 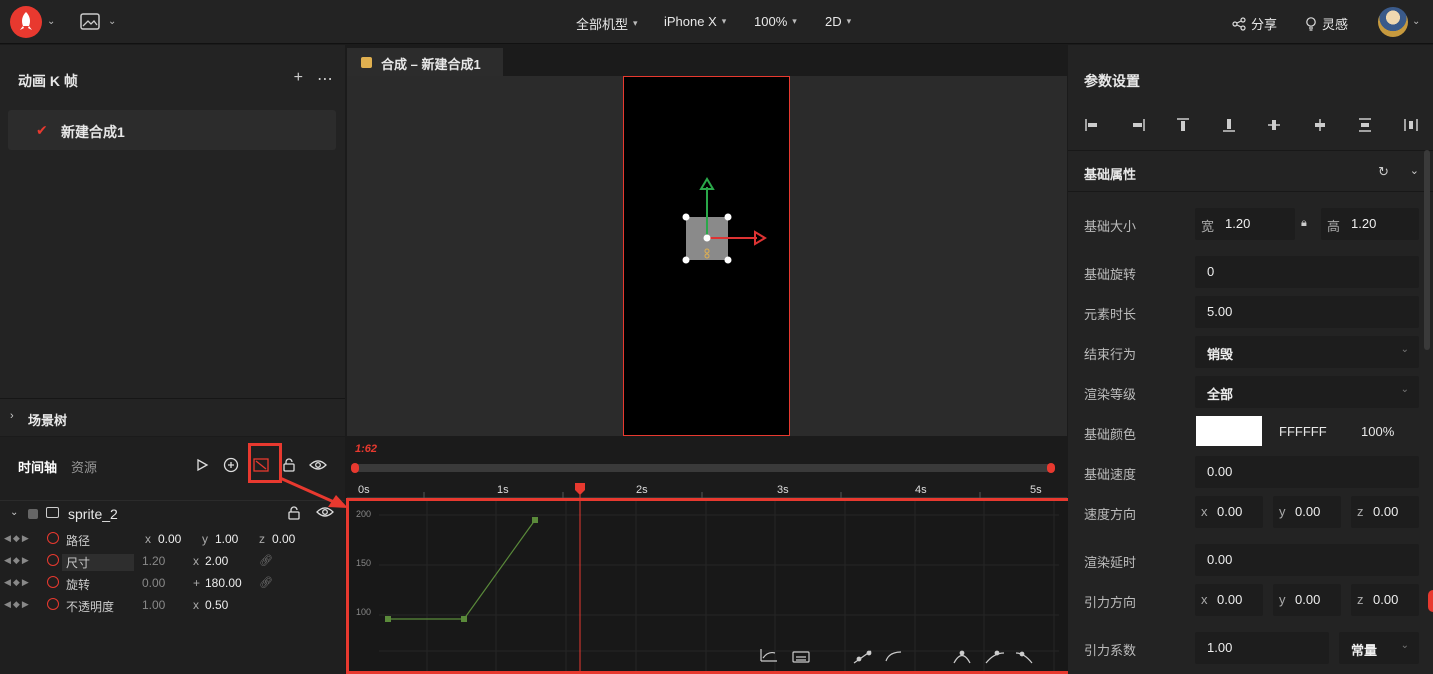 What do you see at coordinates (1379, 648) in the screenshot?
I see `gravity-mode-select: 常量 ⌄` at bounding box center [1379, 648].